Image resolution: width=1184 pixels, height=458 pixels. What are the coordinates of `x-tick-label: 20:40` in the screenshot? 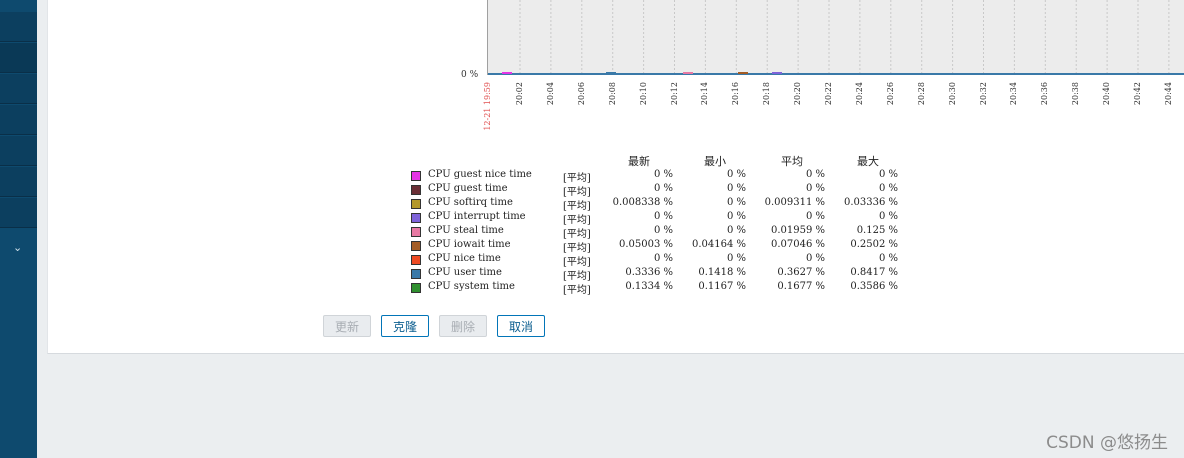 It's located at (1107, 94).